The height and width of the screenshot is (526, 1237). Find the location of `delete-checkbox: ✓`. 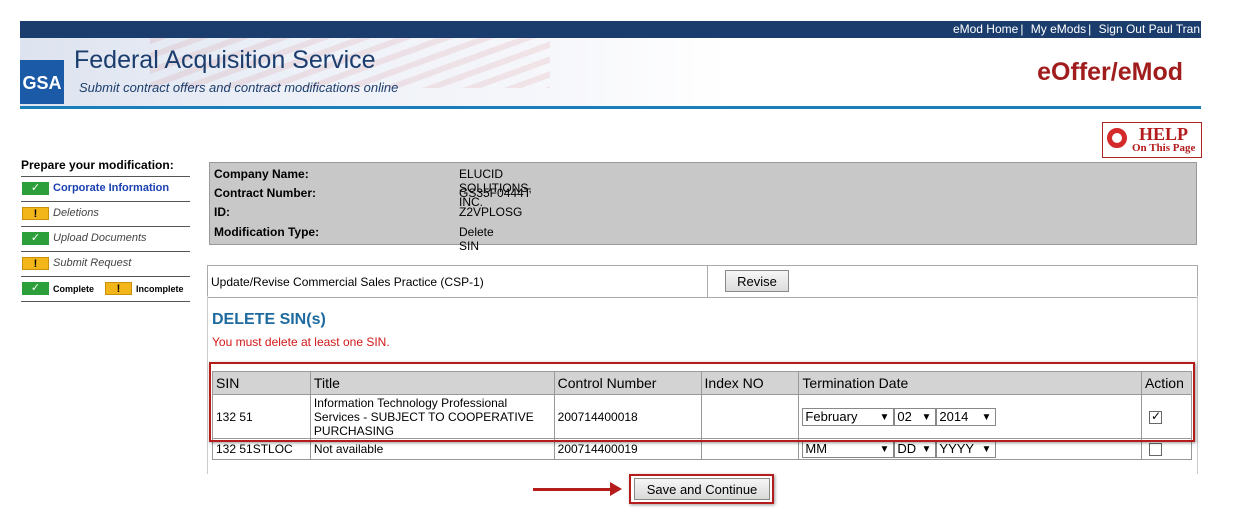

delete-checkbox: ✓ is located at coordinates (1155, 416).